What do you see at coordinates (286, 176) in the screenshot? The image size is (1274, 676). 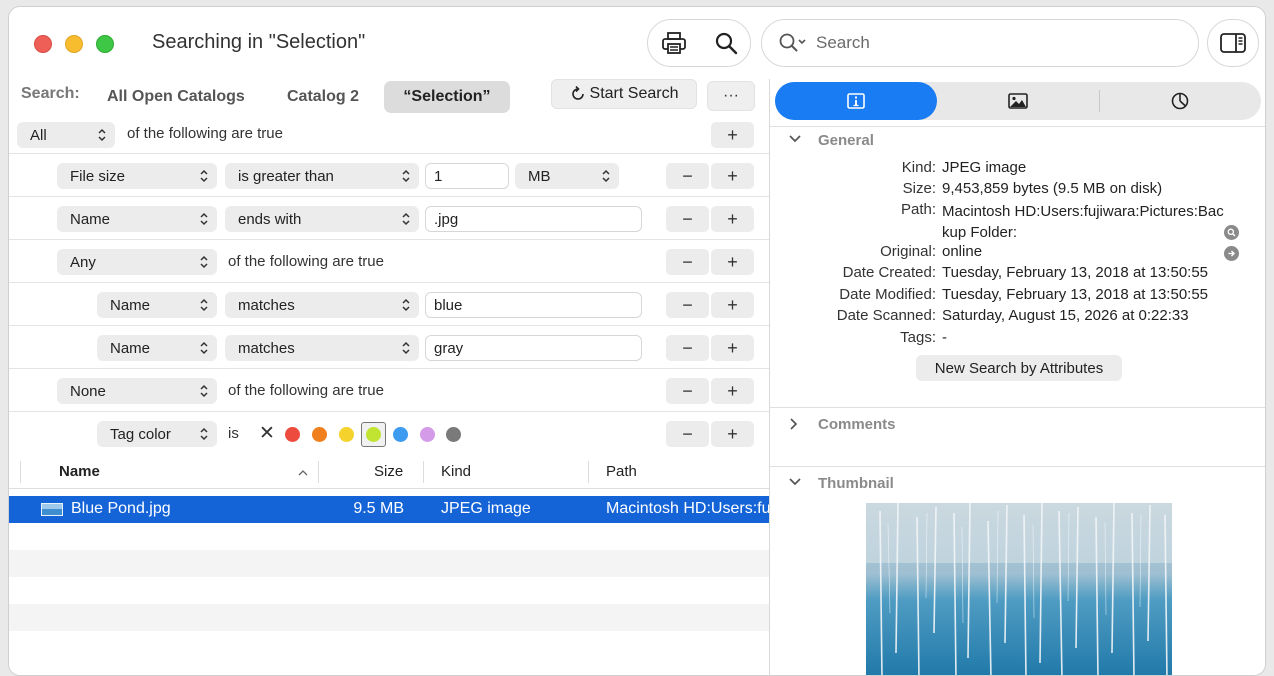 I see `criterion-operator-value: is greater than` at bounding box center [286, 176].